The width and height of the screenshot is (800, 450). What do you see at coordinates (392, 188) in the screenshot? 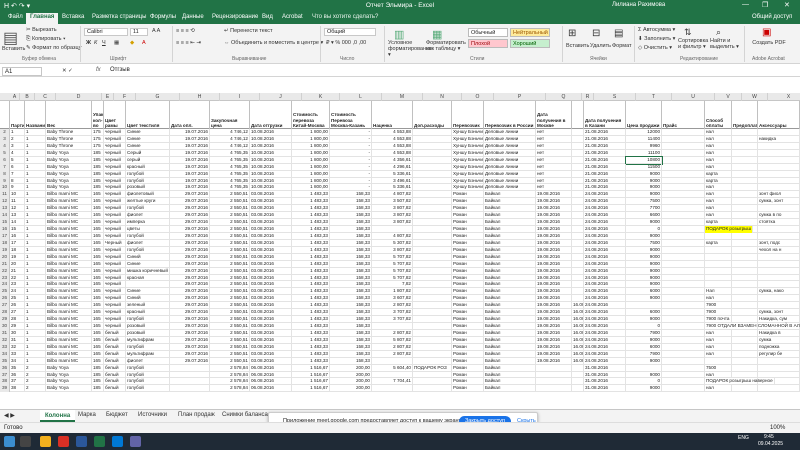
I see `table-cell: 5 336,61` at bounding box center [392, 188].